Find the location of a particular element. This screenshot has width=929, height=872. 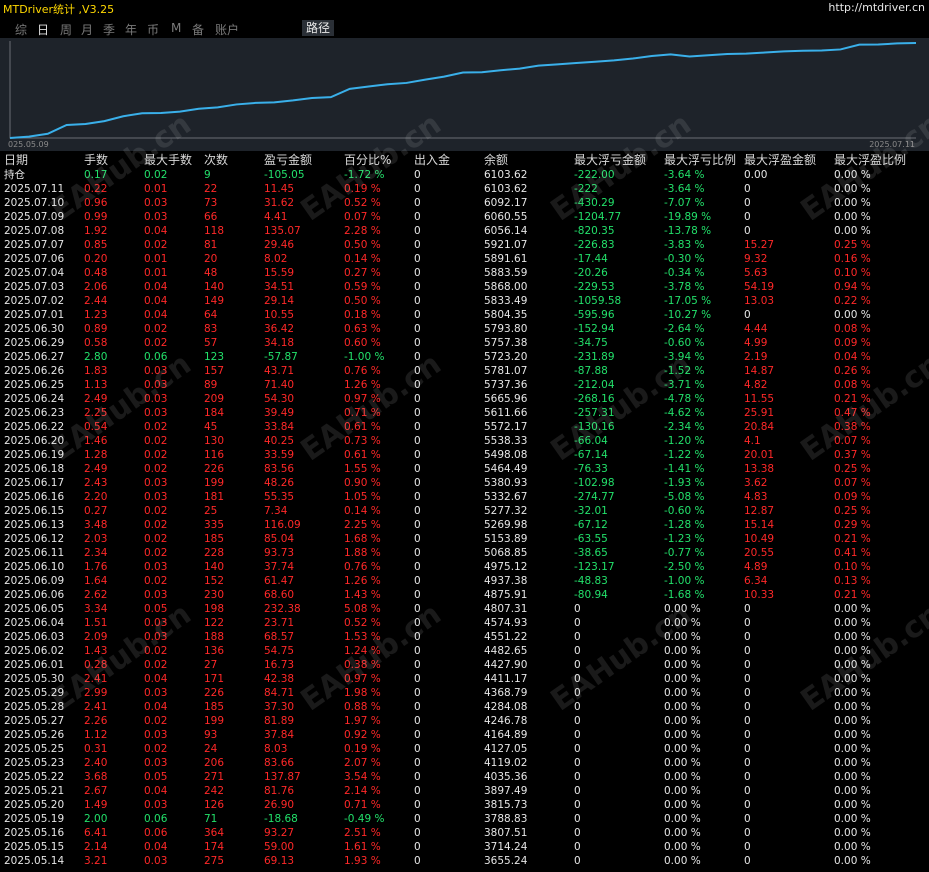

table-cell: 2025.07.11 is located at coordinates (34, 189).